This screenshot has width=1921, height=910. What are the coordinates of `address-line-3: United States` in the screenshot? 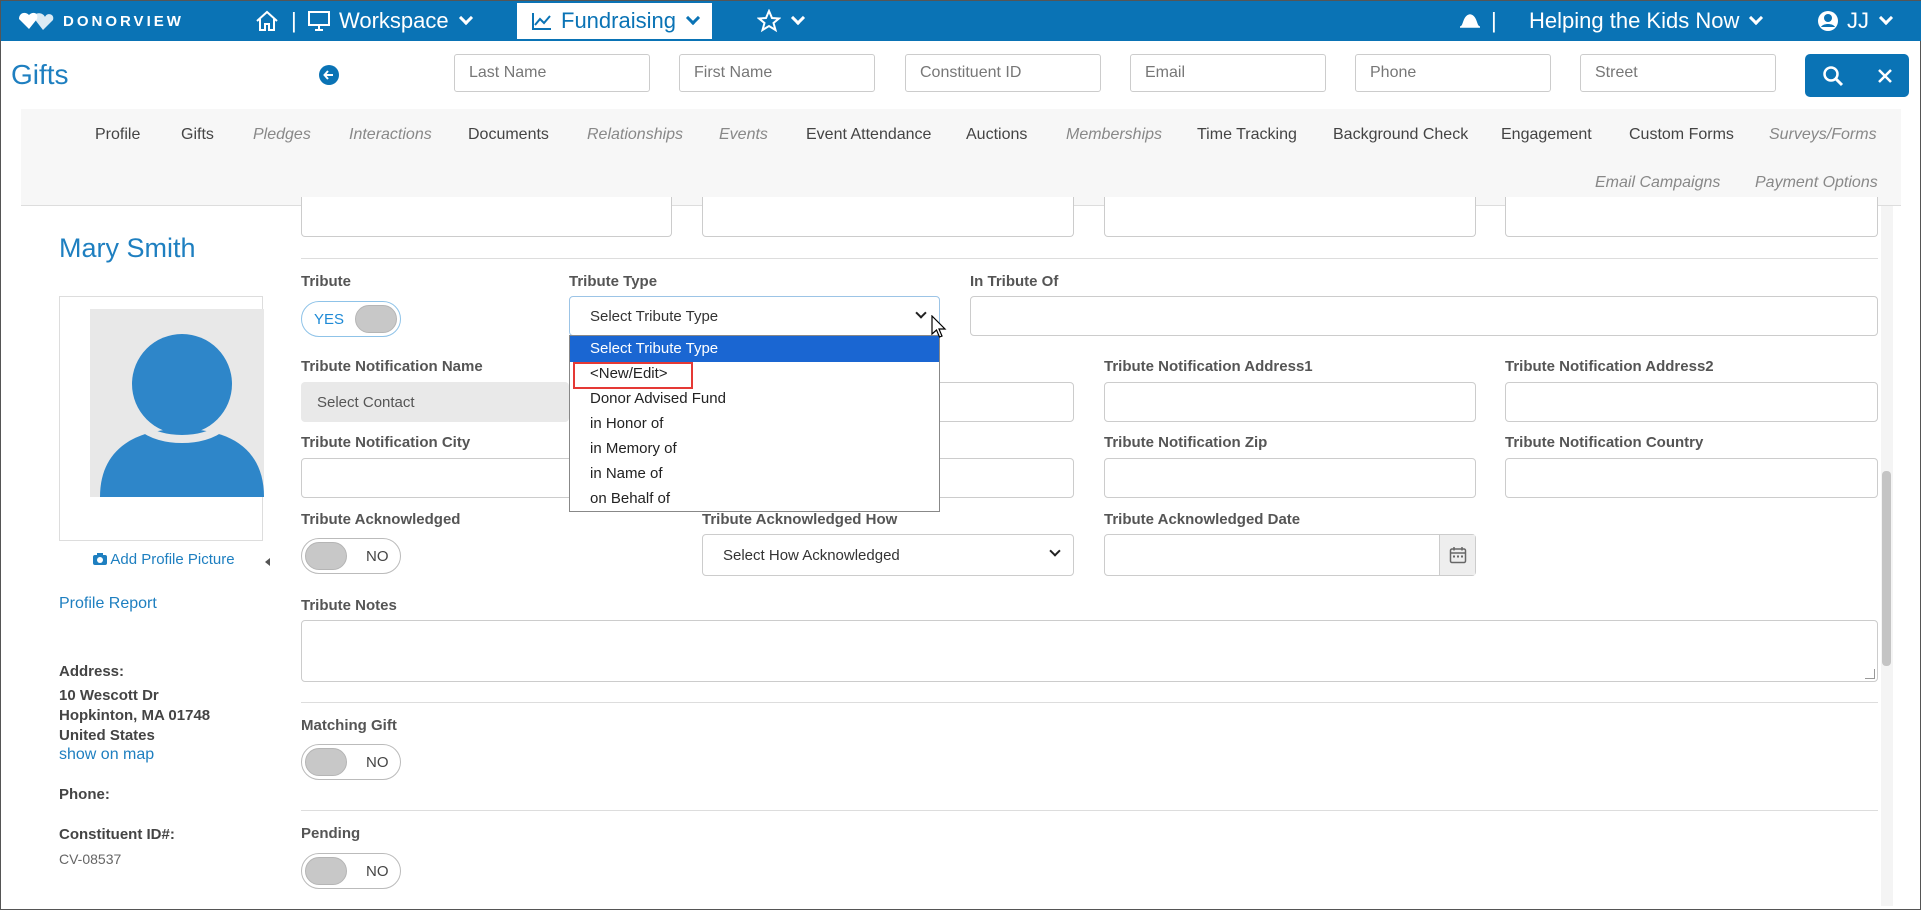 It's located at (107, 735).